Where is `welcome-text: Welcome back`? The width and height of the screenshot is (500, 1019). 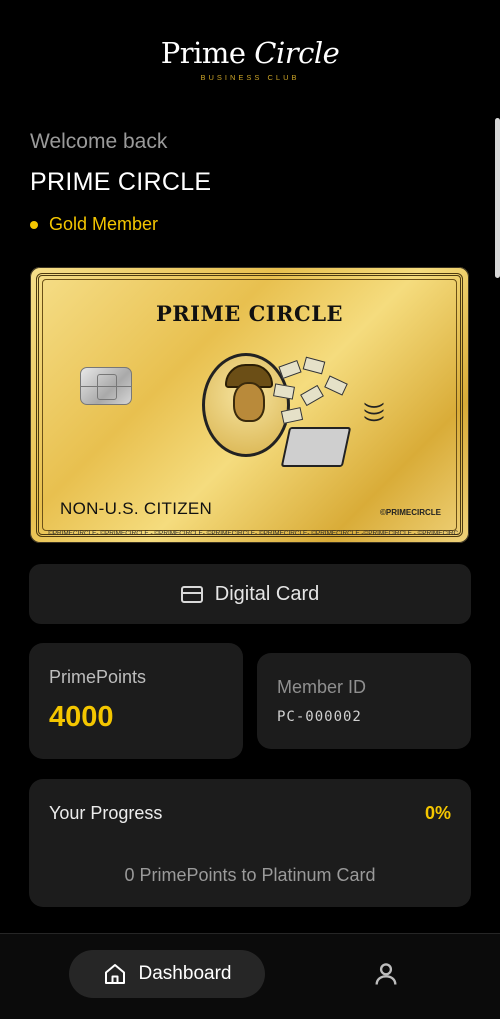 welcome-text: Welcome back is located at coordinates (99, 141).